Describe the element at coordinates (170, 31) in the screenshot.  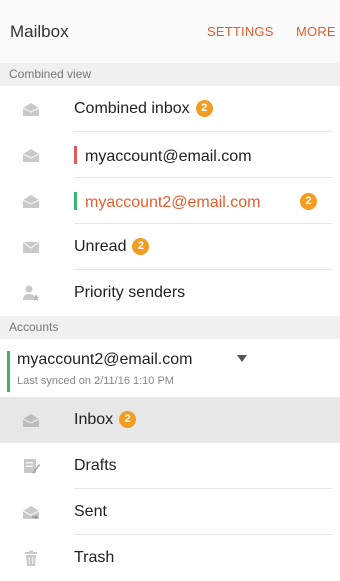
I see `app-header: Mailbox SETTINGS MORE` at that location.